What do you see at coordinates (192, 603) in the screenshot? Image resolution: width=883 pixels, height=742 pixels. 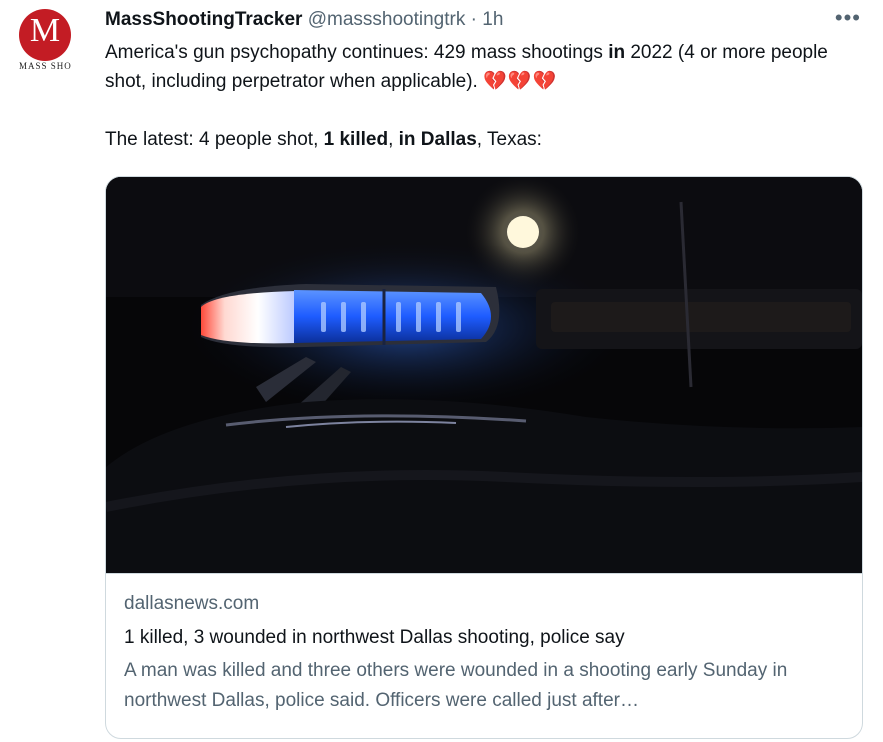 I see `card-domain: dallasnews.com` at bounding box center [192, 603].